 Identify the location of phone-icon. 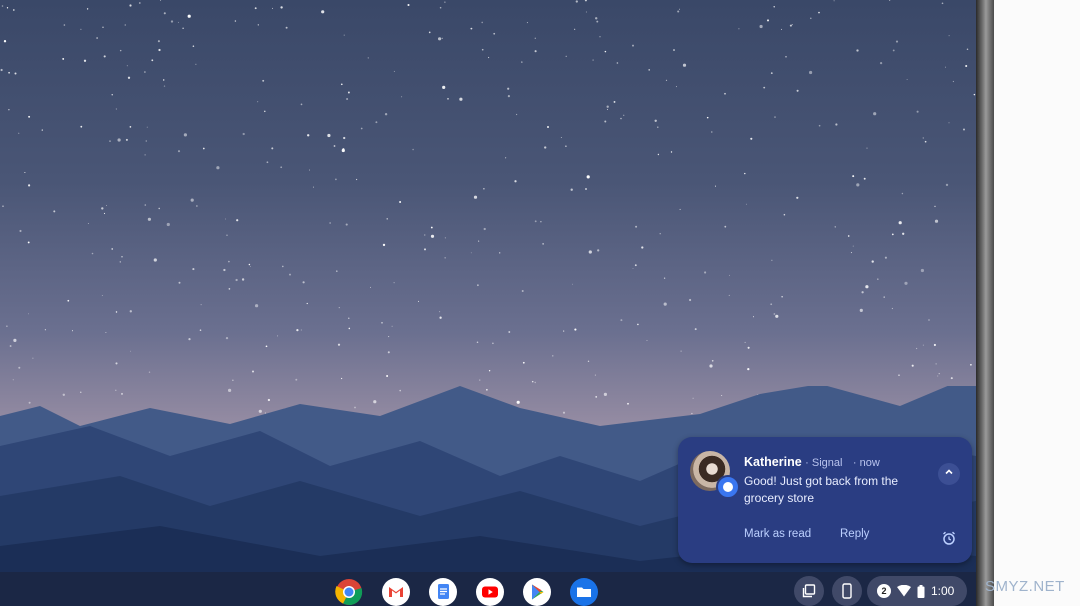
(847, 591).